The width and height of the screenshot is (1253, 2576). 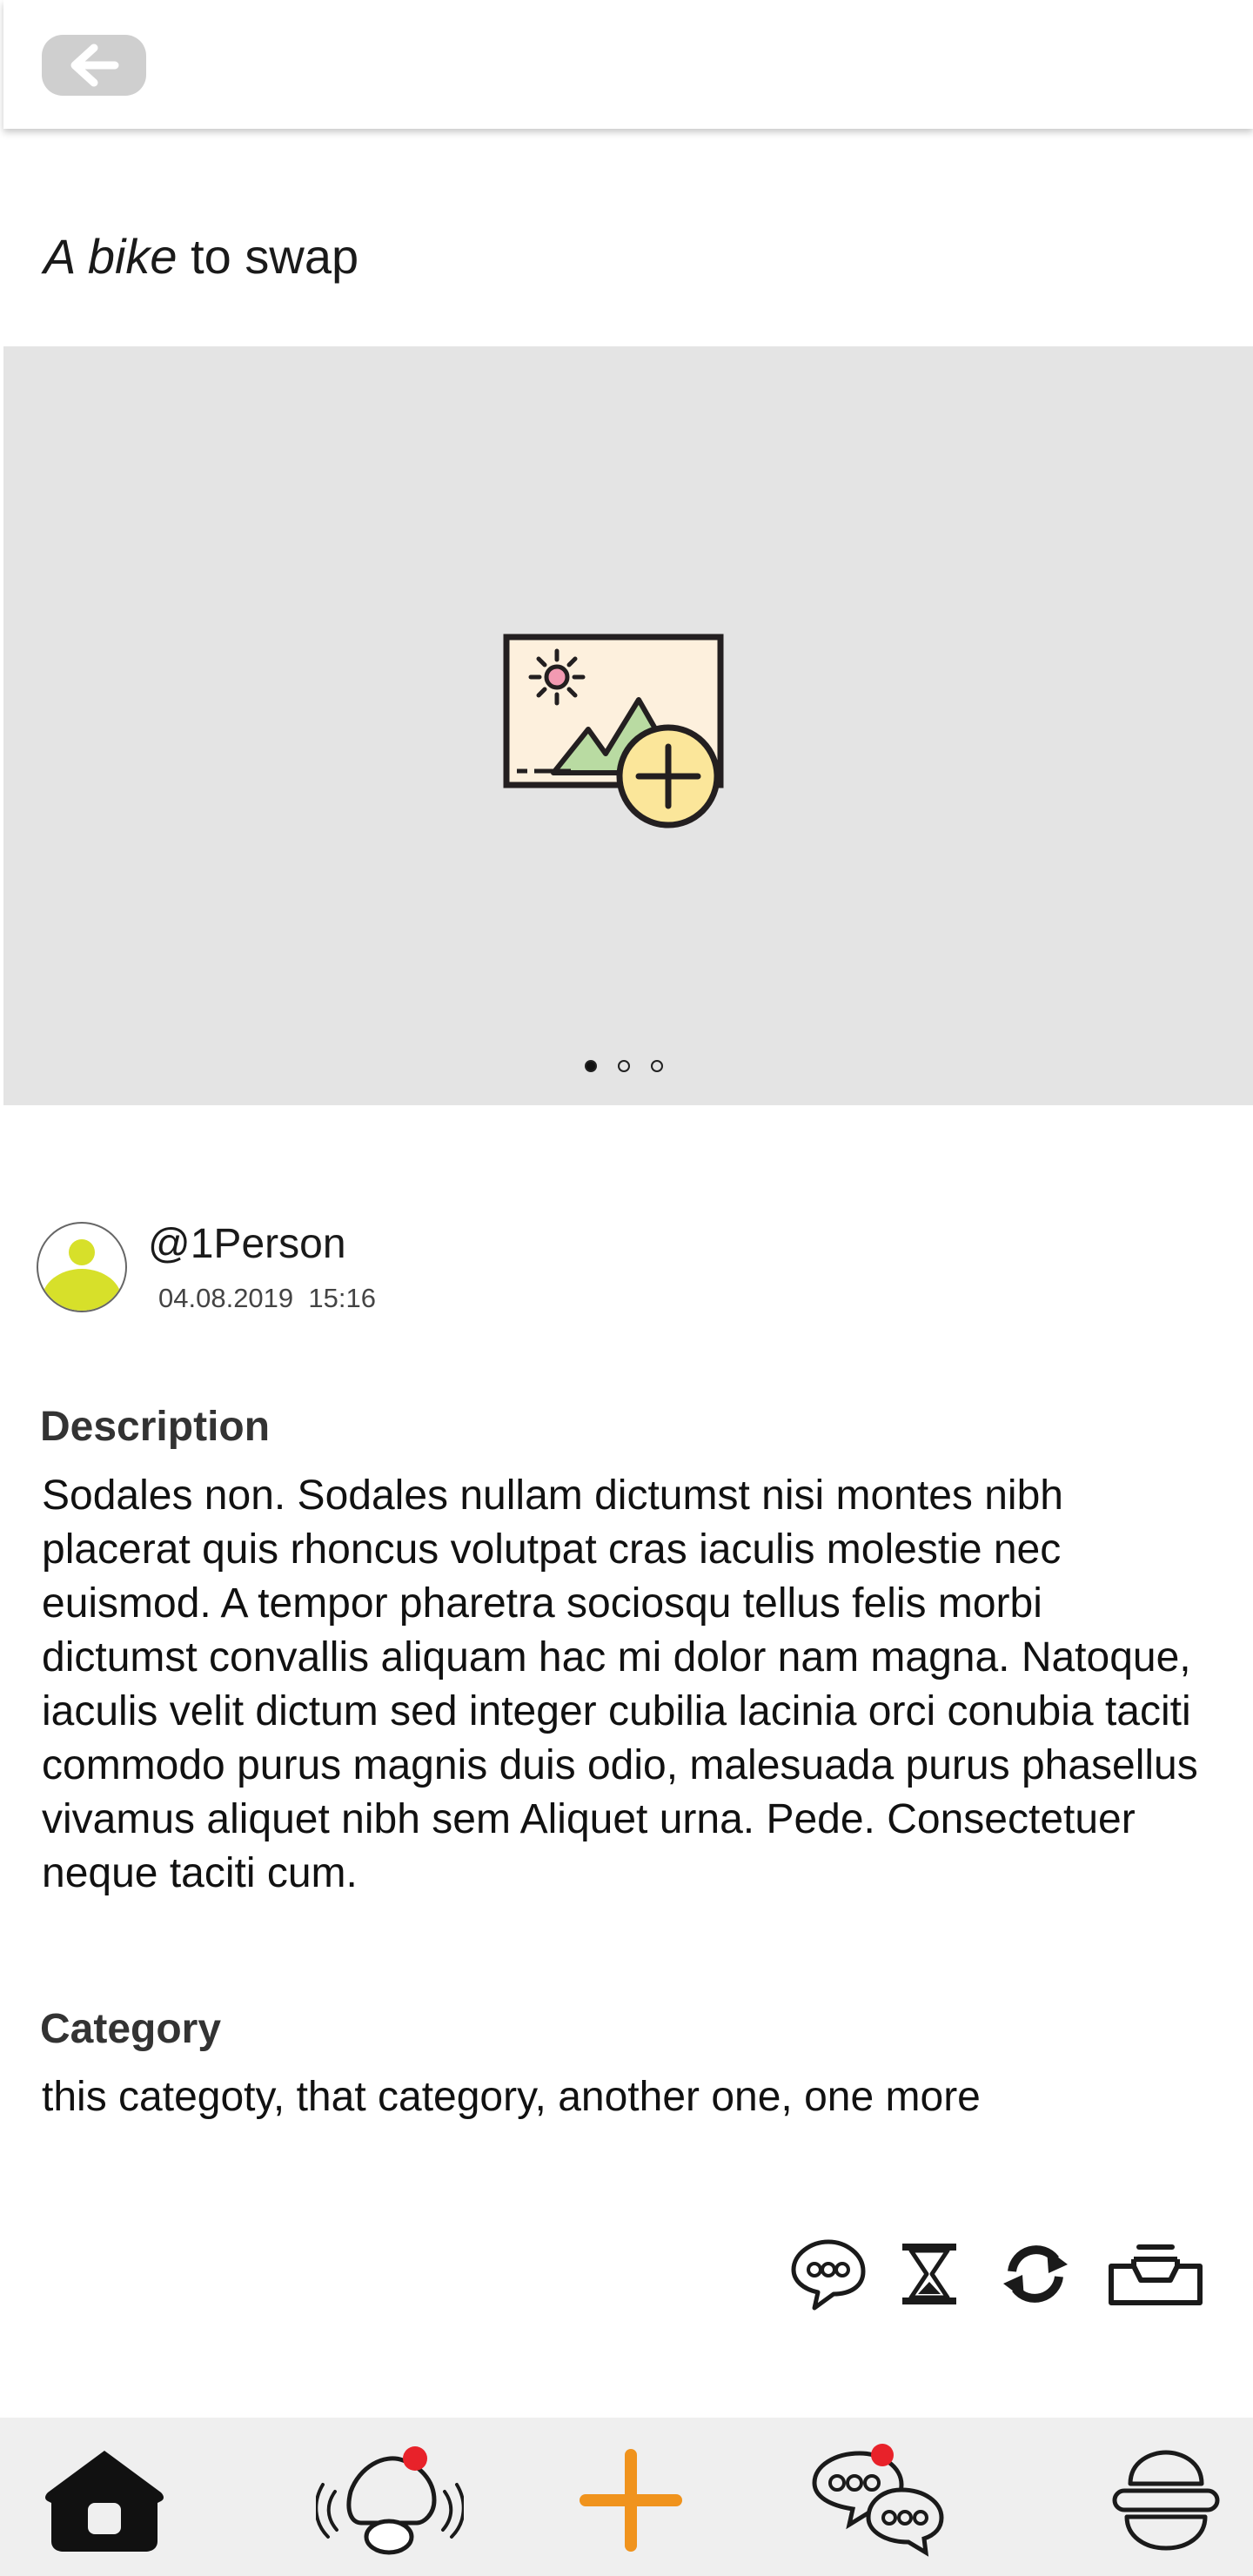 What do you see at coordinates (415, 2458) in the screenshot?
I see `nearby-badge` at bounding box center [415, 2458].